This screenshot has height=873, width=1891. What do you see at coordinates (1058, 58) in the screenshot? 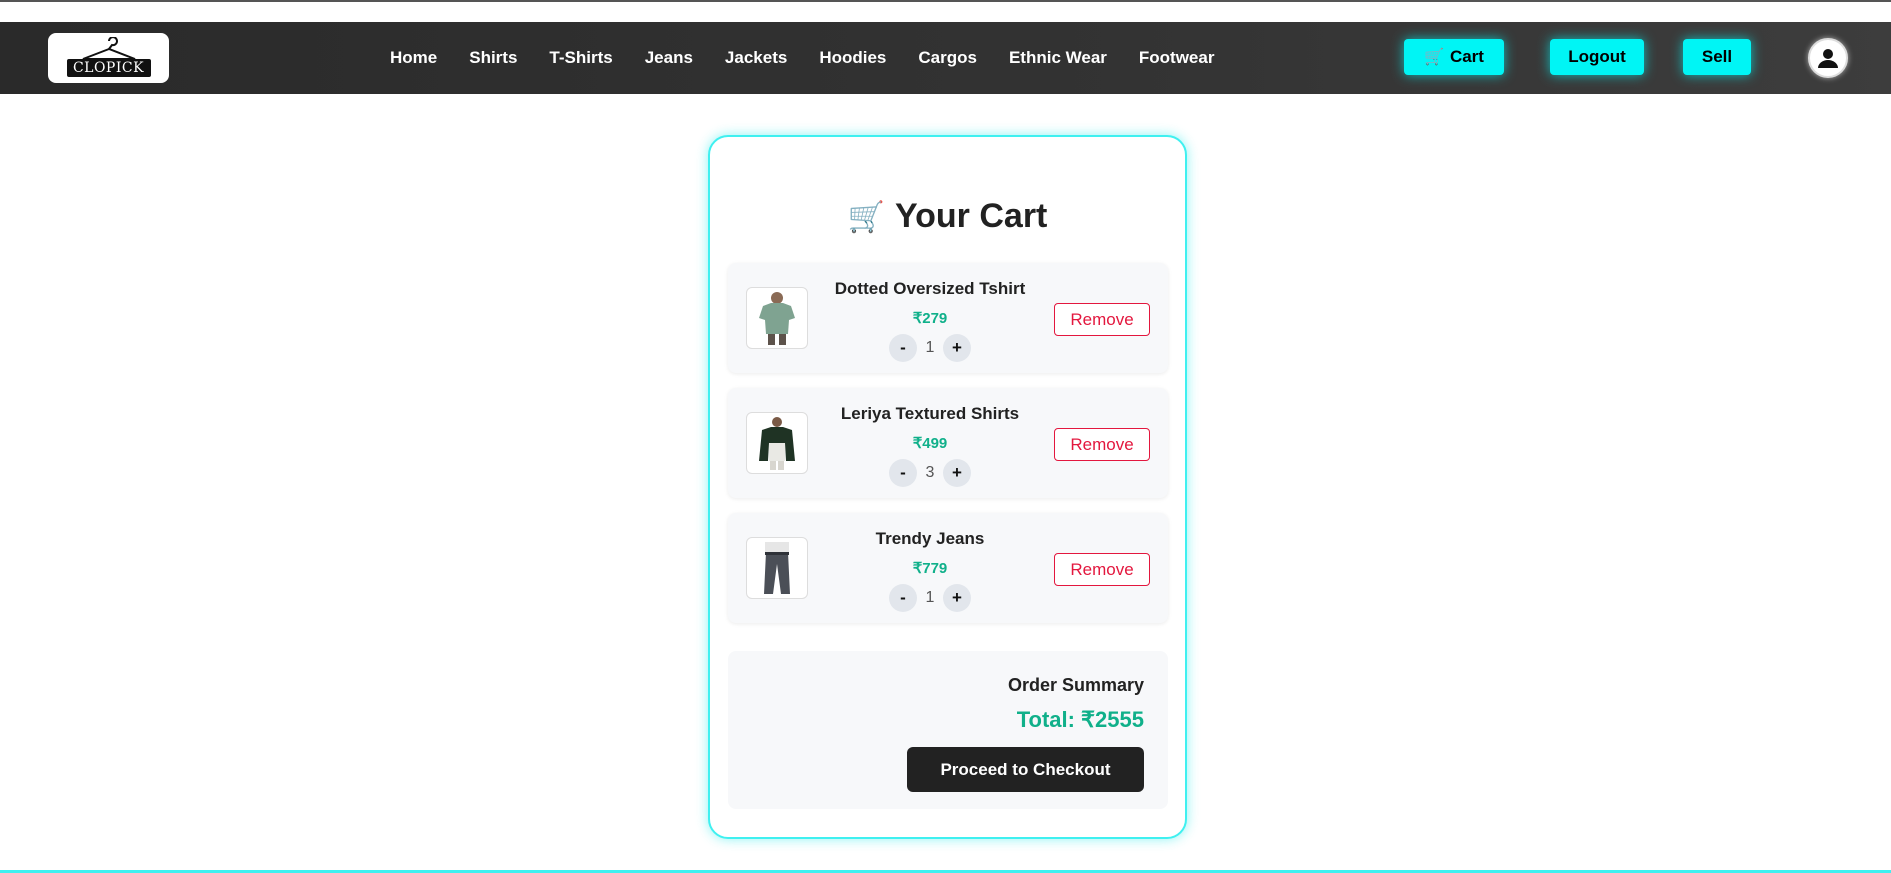
I see `nav-ethnic-wear: Ethnic Wear` at bounding box center [1058, 58].